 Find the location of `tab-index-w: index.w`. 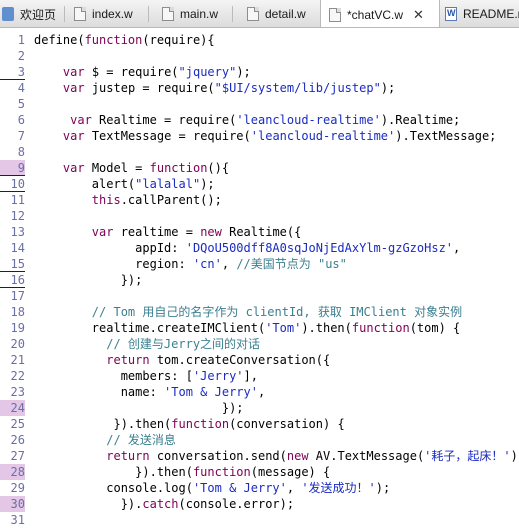

tab-index-w: index.w is located at coordinates (103, 13).